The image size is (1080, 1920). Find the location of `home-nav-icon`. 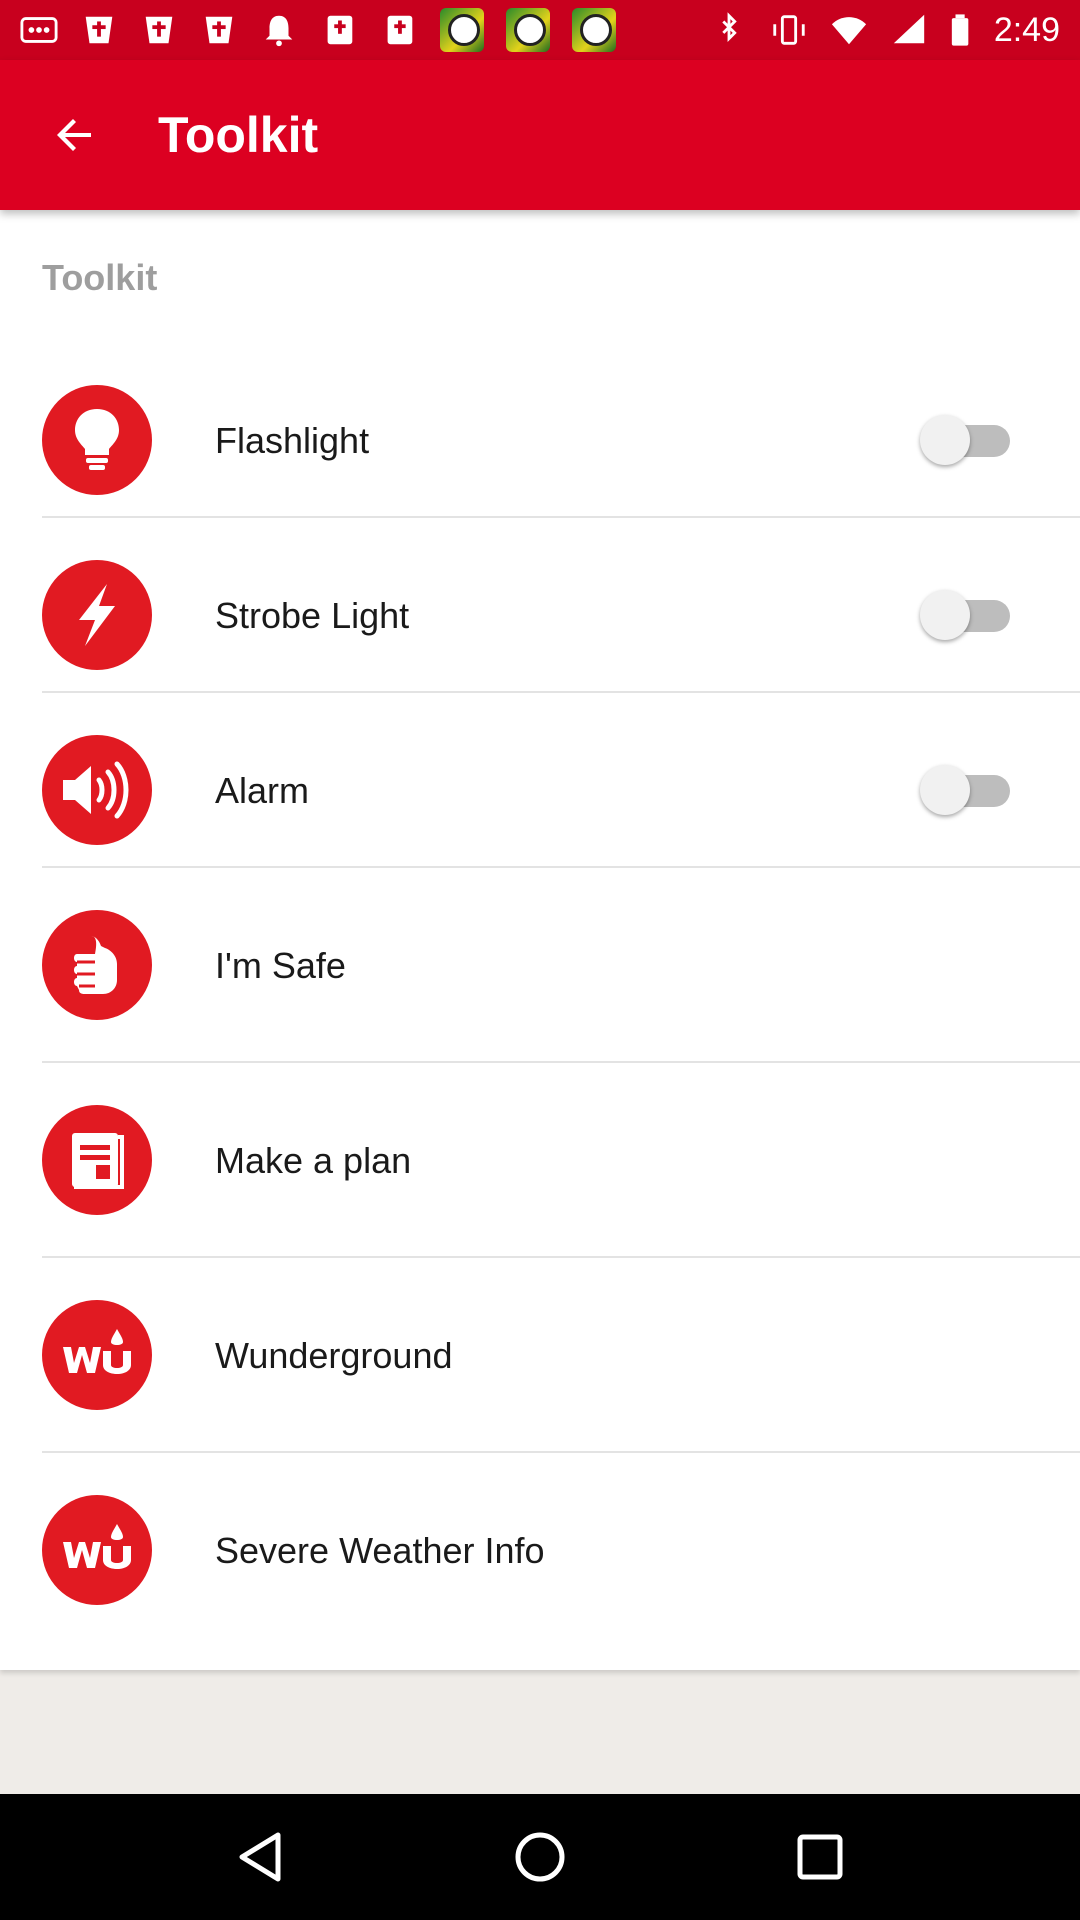

home-nav-icon is located at coordinates (540, 1857).